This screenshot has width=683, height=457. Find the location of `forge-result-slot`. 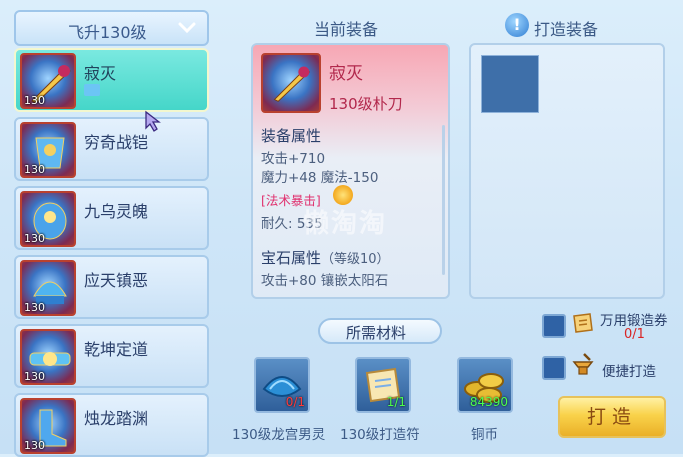

forge-result-slot is located at coordinates (510, 84).